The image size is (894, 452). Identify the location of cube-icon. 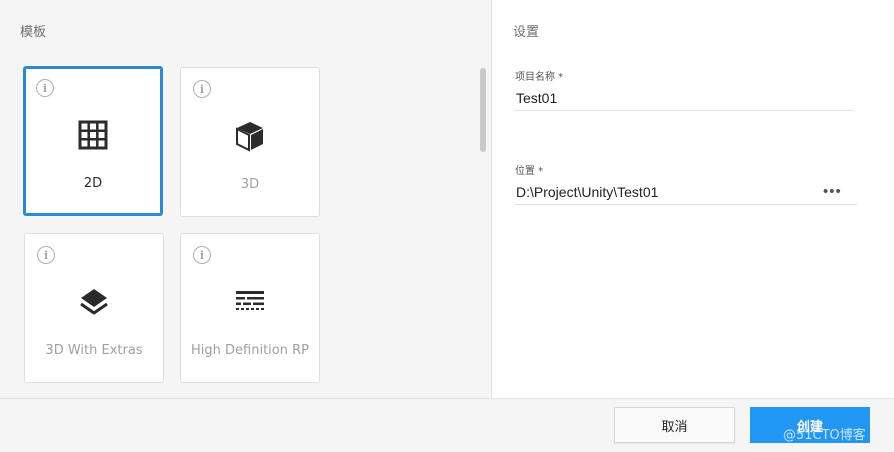
(249, 137).